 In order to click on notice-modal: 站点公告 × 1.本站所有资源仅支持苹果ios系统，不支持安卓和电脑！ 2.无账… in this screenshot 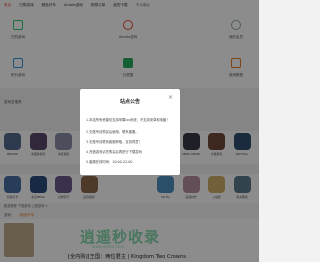, I will do `click(130, 132)`.